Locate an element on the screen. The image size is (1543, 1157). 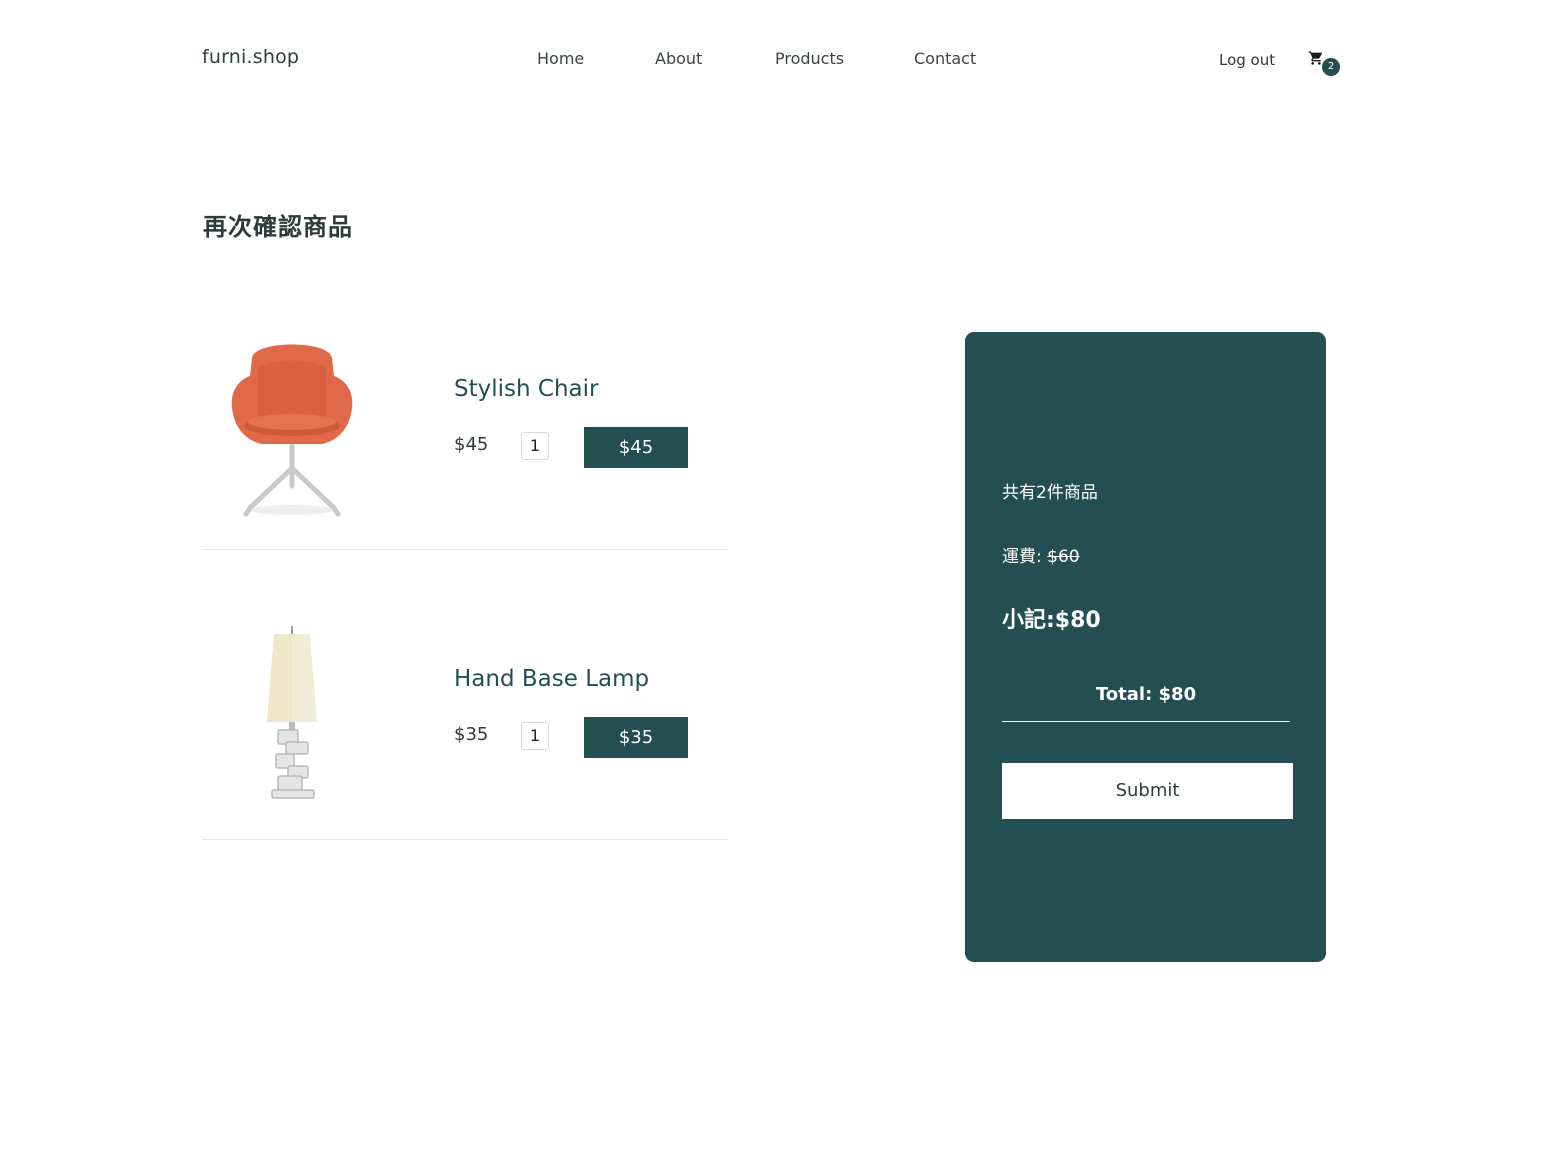
nav-home: Home is located at coordinates (560, 58).